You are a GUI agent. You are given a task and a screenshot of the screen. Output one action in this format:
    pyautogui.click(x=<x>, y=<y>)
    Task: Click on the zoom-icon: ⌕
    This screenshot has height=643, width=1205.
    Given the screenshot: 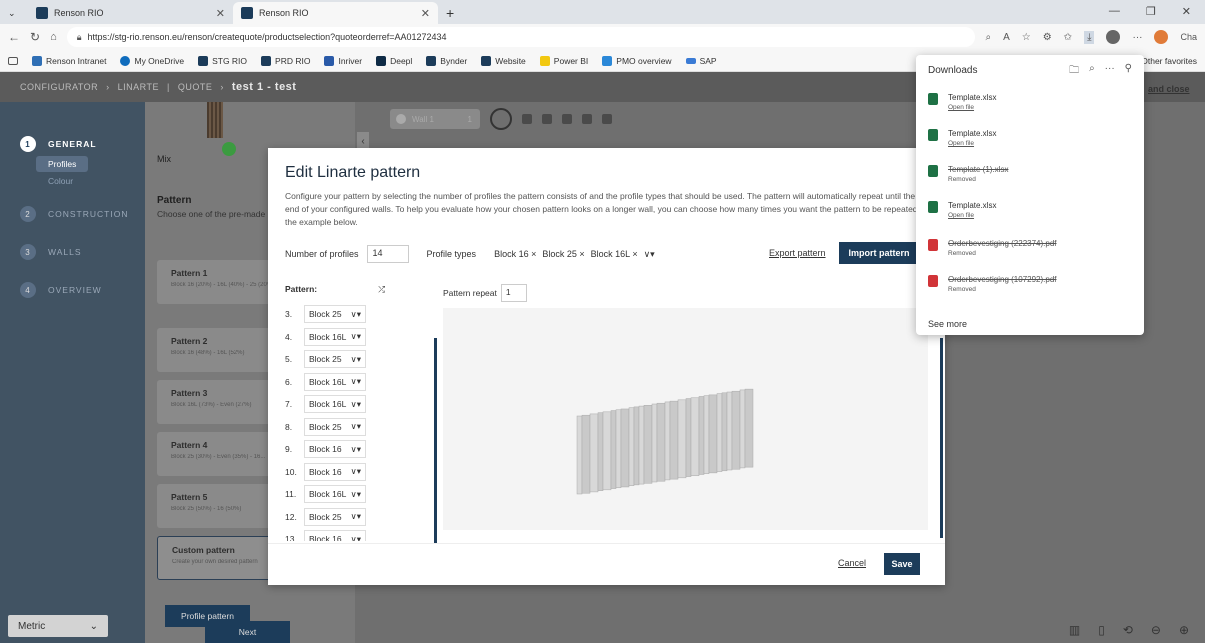 What is the action you would take?
    pyautogui.click(x=988, y=37)
    